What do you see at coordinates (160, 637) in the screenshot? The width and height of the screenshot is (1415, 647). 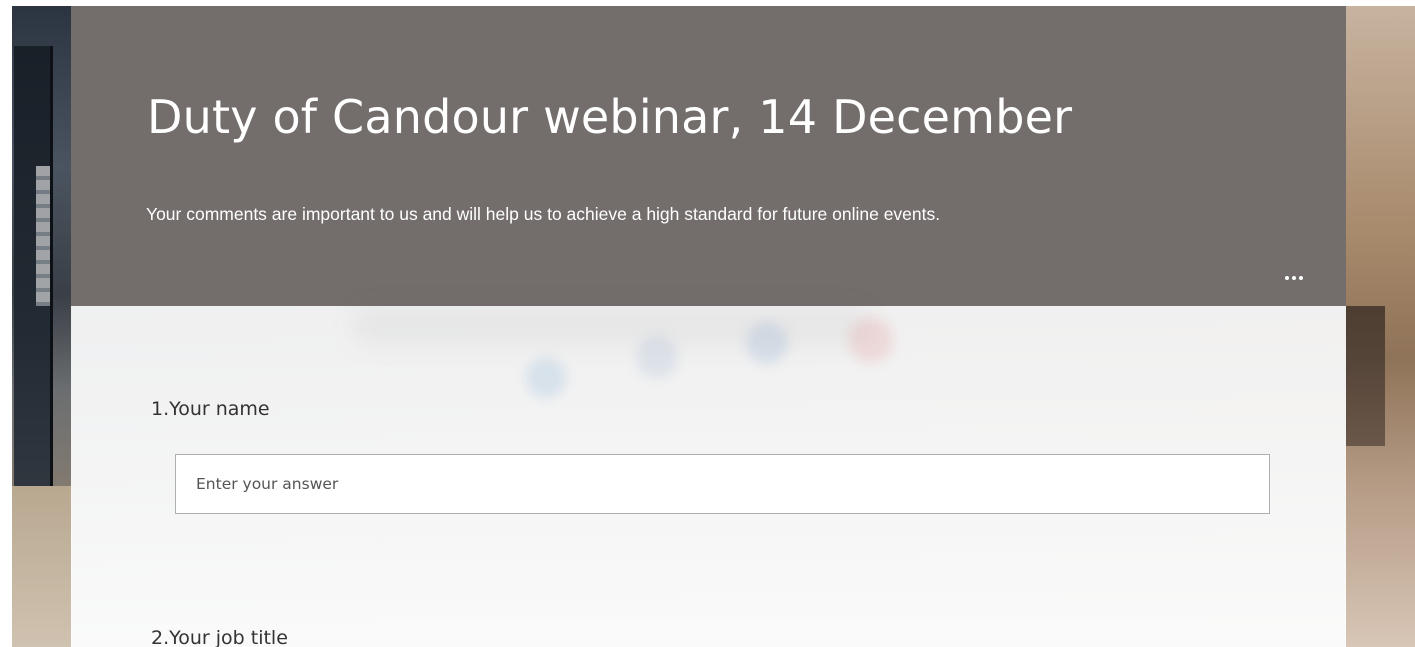 I see `question-number: 2.` at bounding box center [160, 637].